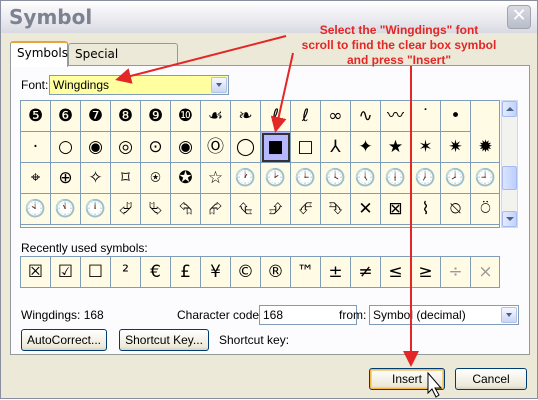 This screenshot has width=538, height=400. What do you see at coordinates (216, 209) in the screenshot?
I see `symbol-cell: ⮳` at bounding box center [216, 209].